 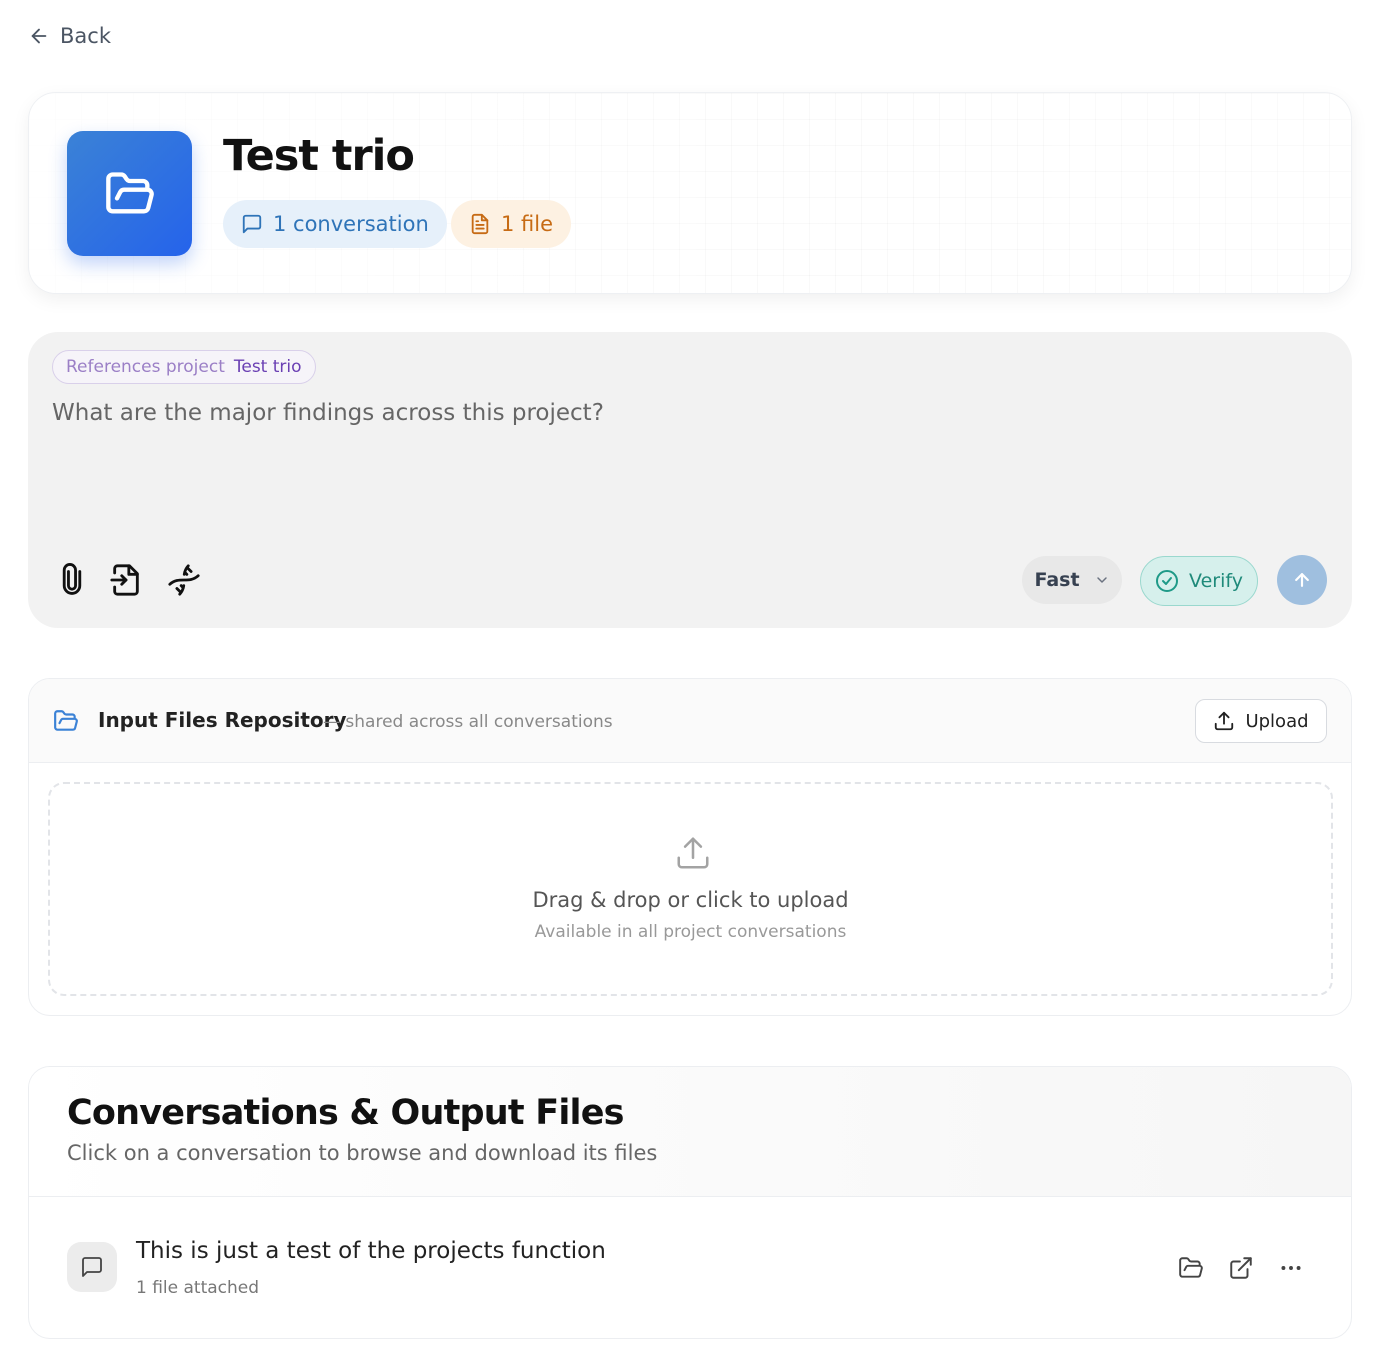 I want to click on file-import-icon, so click(x=126, y=580).